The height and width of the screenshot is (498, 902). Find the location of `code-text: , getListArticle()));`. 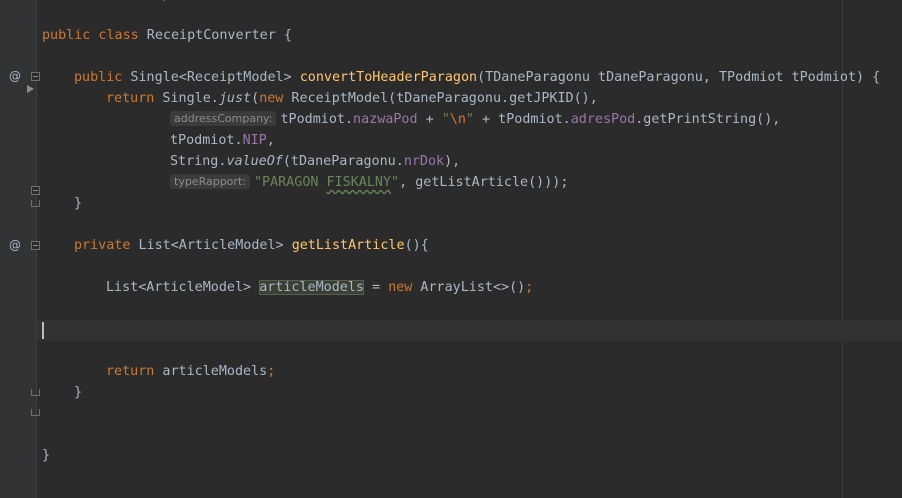

code-text: , getListArticle())); is located at coordinates (484, 182).